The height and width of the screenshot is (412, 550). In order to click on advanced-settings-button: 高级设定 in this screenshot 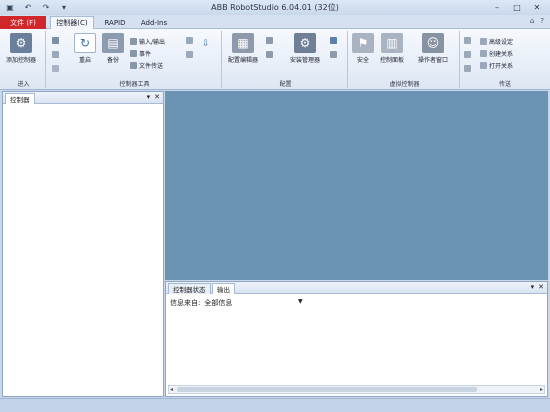, I will do `click(496, 41)`.